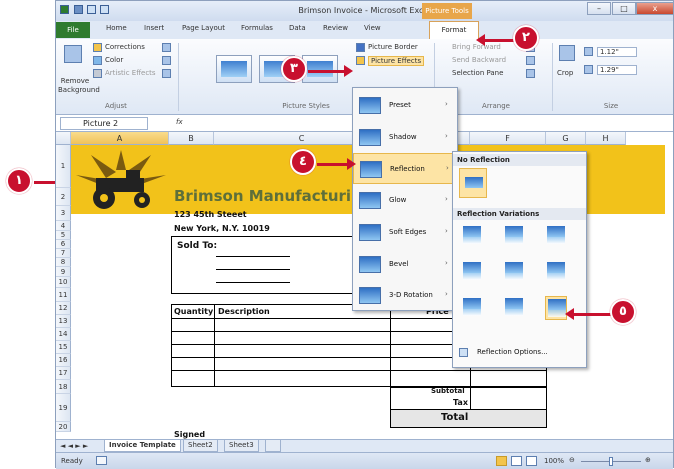 Image resolution: width=674 pixels, height=469 pixels. Describe the element at coordinates (179, 122) in the screenshot. I see `fx-icon: fx` at that location.